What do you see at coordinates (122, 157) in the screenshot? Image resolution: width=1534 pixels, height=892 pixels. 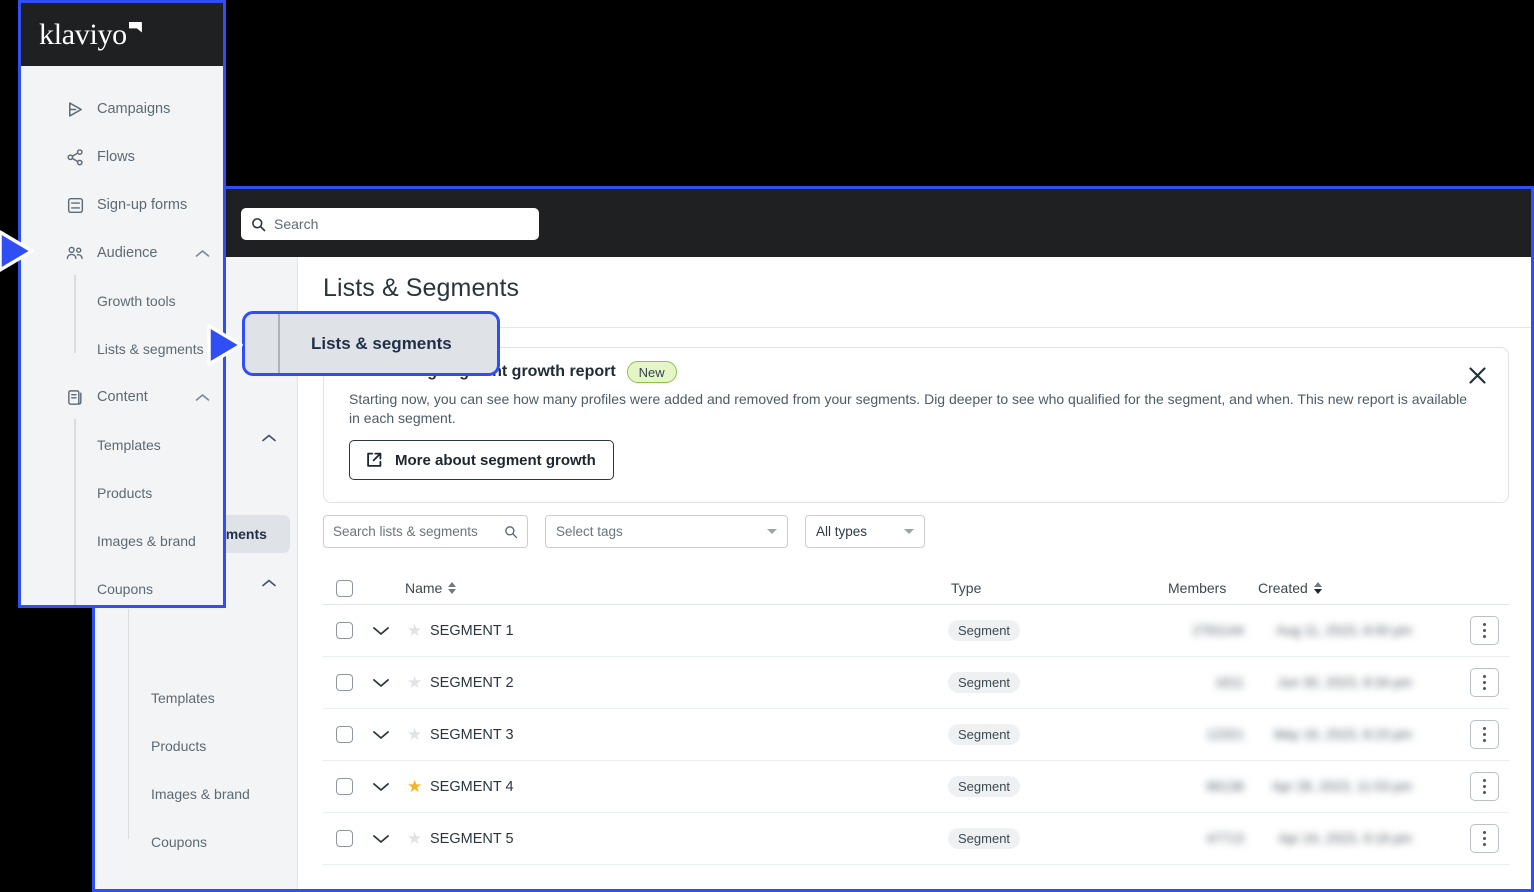 I see `sidebar-item-flows: Flows` at bounding box center [122, 157].